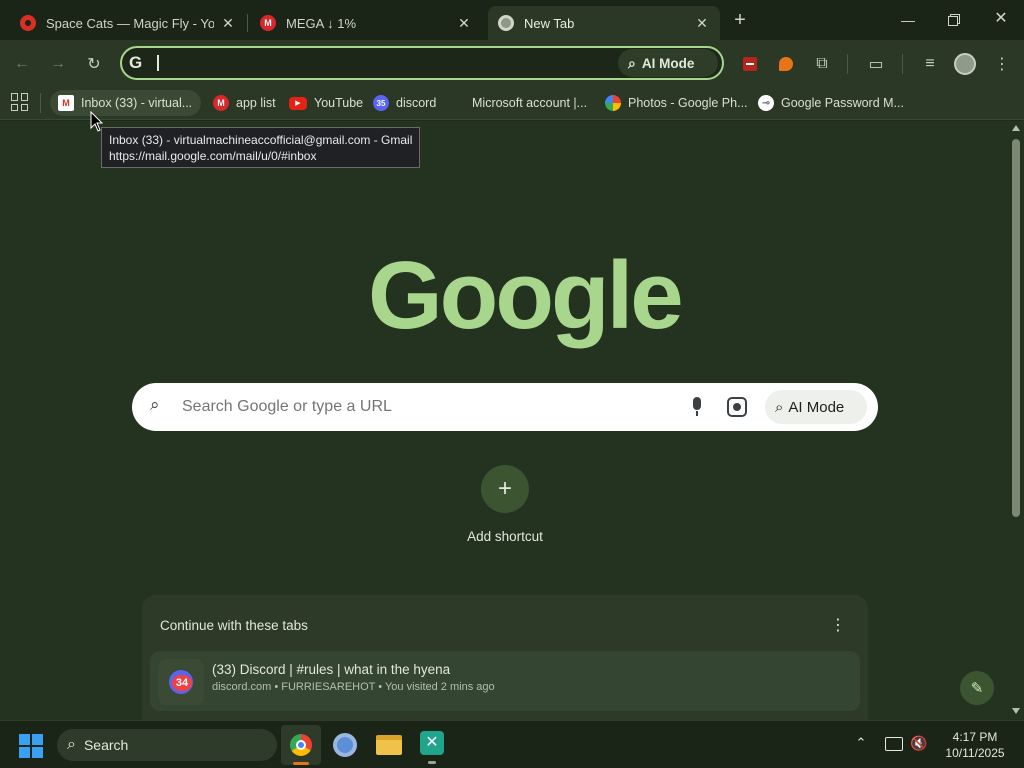  Describe the element at coordinates (1001, 19) in the screenshot. I see `close-window-button: ✕` at that location.